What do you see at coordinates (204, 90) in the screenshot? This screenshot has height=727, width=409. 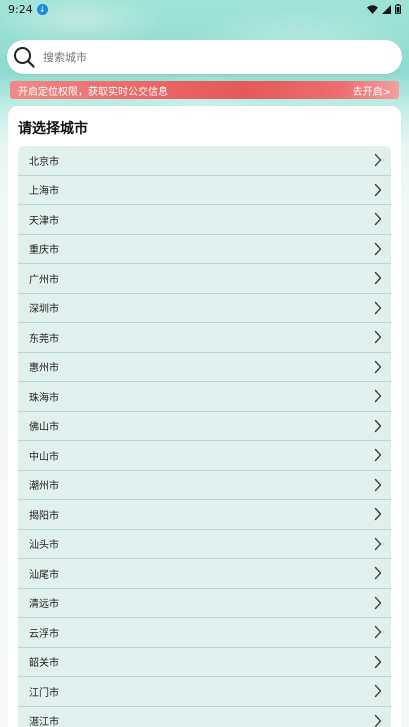 I see `location-permission-banner: 开启定位权限，获取实时公交信息 去开启>` at bounding box center [204, 90].